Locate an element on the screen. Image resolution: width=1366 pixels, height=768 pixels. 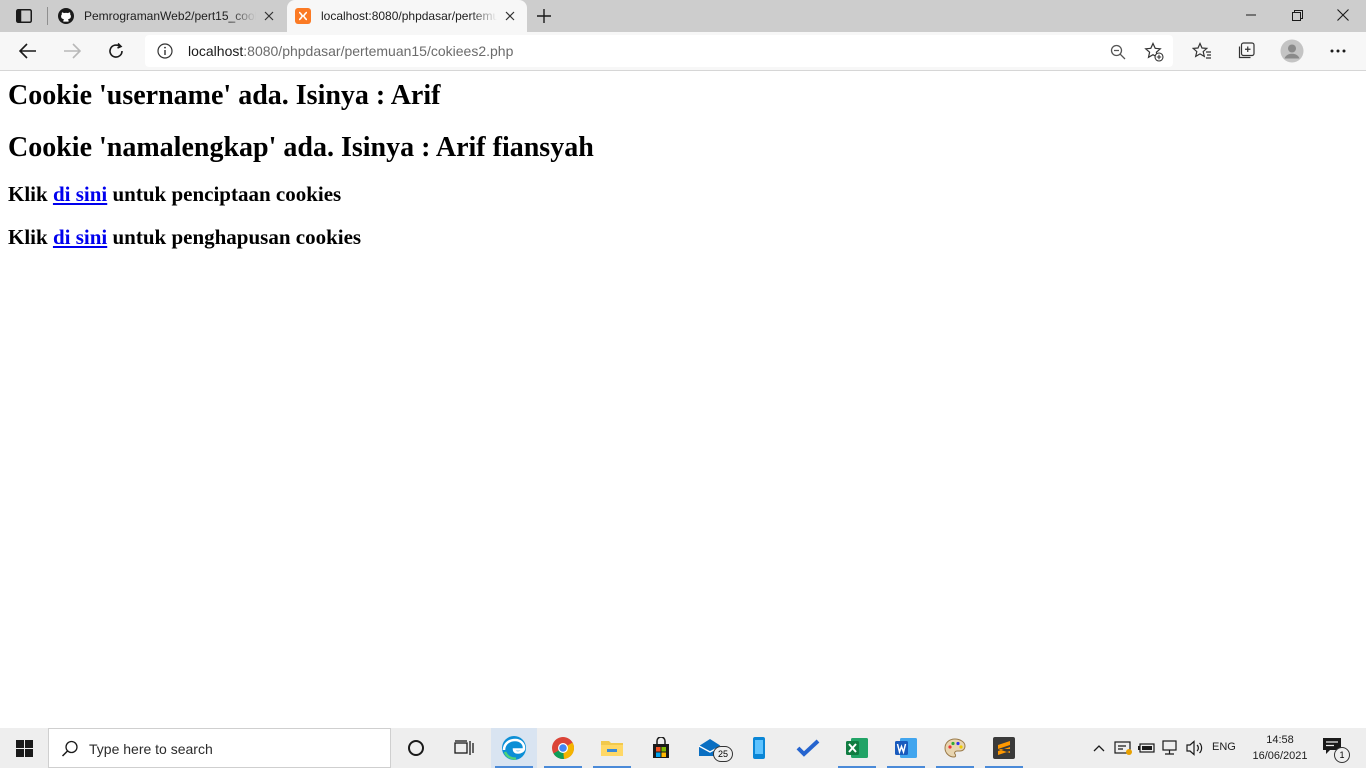
cortana-icon is located at coordinates (416, 748).